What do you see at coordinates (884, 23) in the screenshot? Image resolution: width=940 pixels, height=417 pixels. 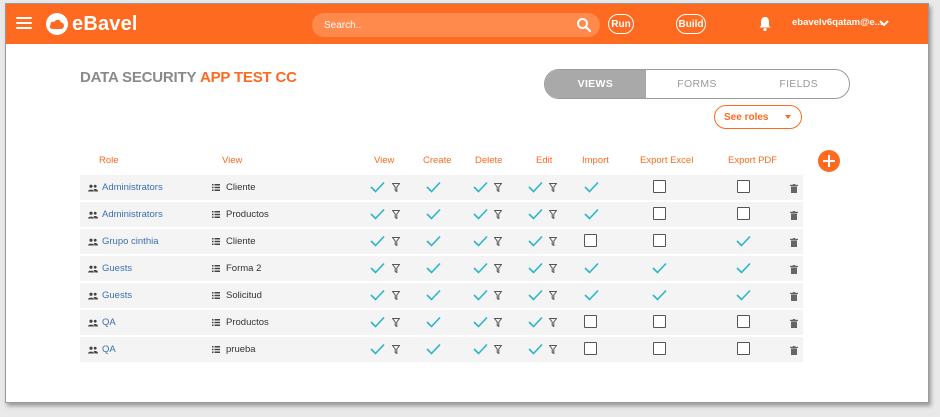 I see `chevron-down-icon` at bounding box center [884, 23].